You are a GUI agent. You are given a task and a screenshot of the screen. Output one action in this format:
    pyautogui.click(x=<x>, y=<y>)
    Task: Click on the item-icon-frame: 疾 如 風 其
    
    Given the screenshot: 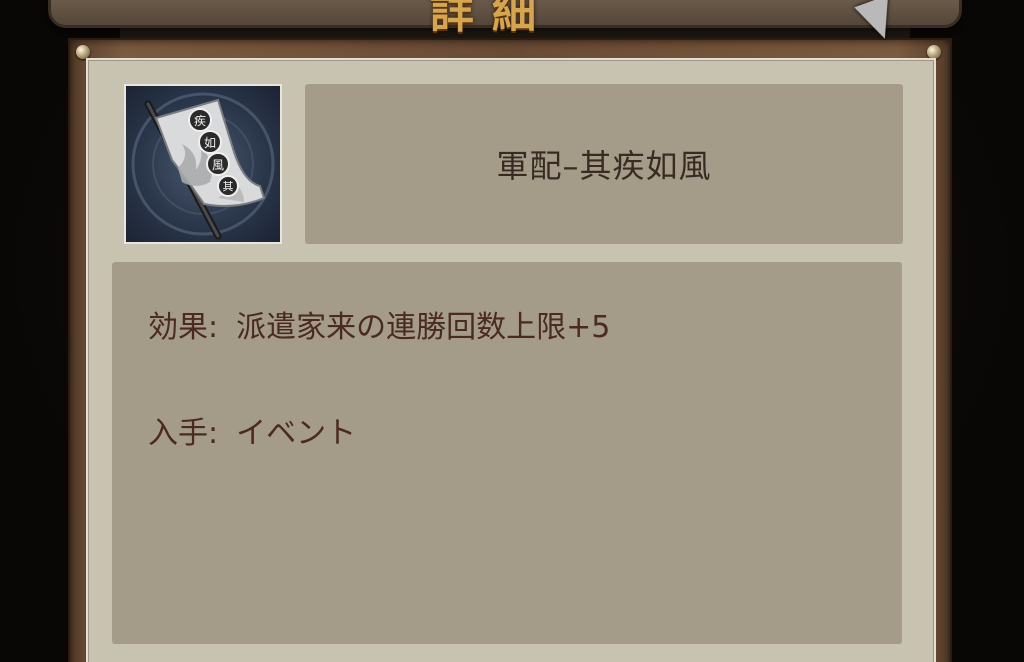 What is the action you would take?
    pyautogui.click(x=203, y=164)
    